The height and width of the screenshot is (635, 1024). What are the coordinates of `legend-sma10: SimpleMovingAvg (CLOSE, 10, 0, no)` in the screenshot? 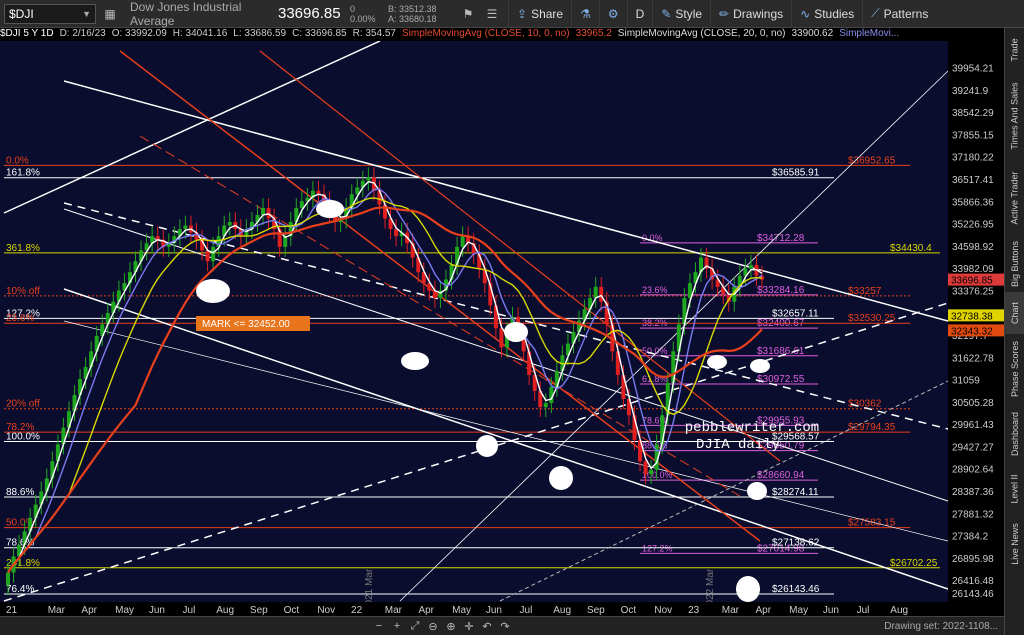 It's located at (486, 34).